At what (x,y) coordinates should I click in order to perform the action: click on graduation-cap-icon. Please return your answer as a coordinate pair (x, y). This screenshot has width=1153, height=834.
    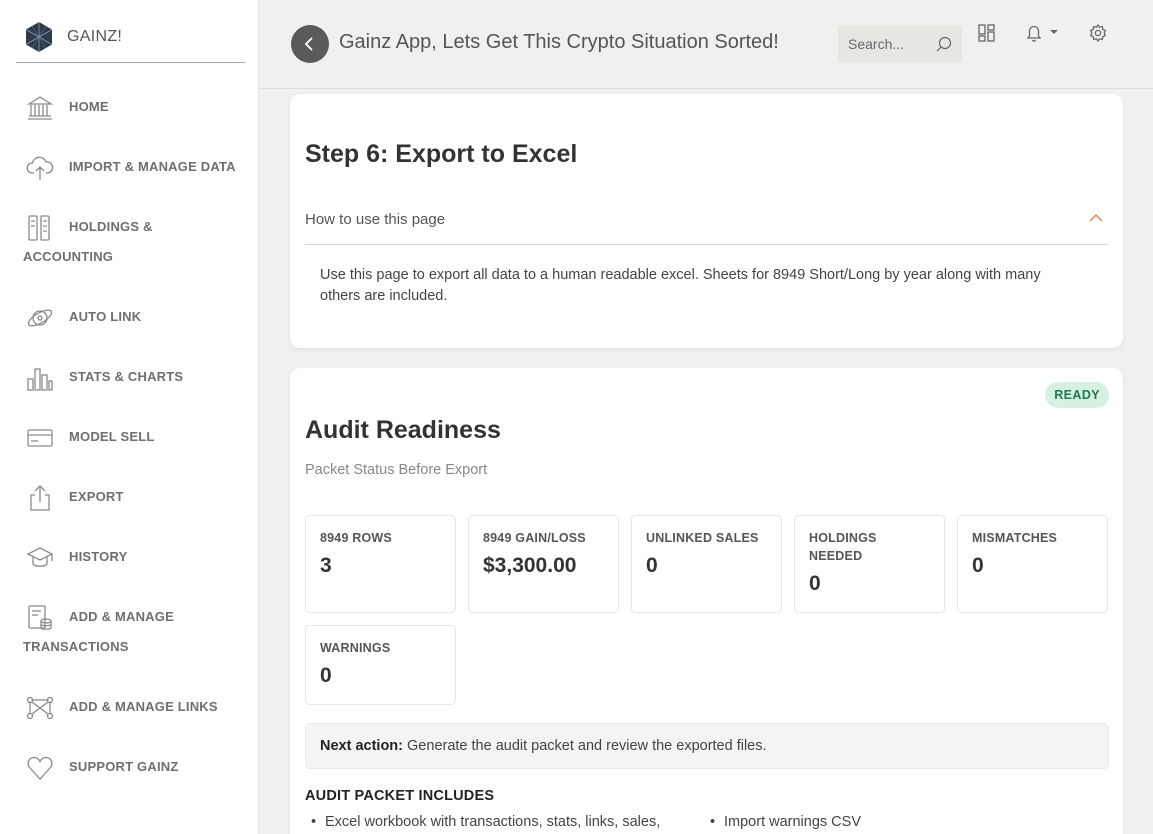
    Looking at the image, I should click on (40, 558).